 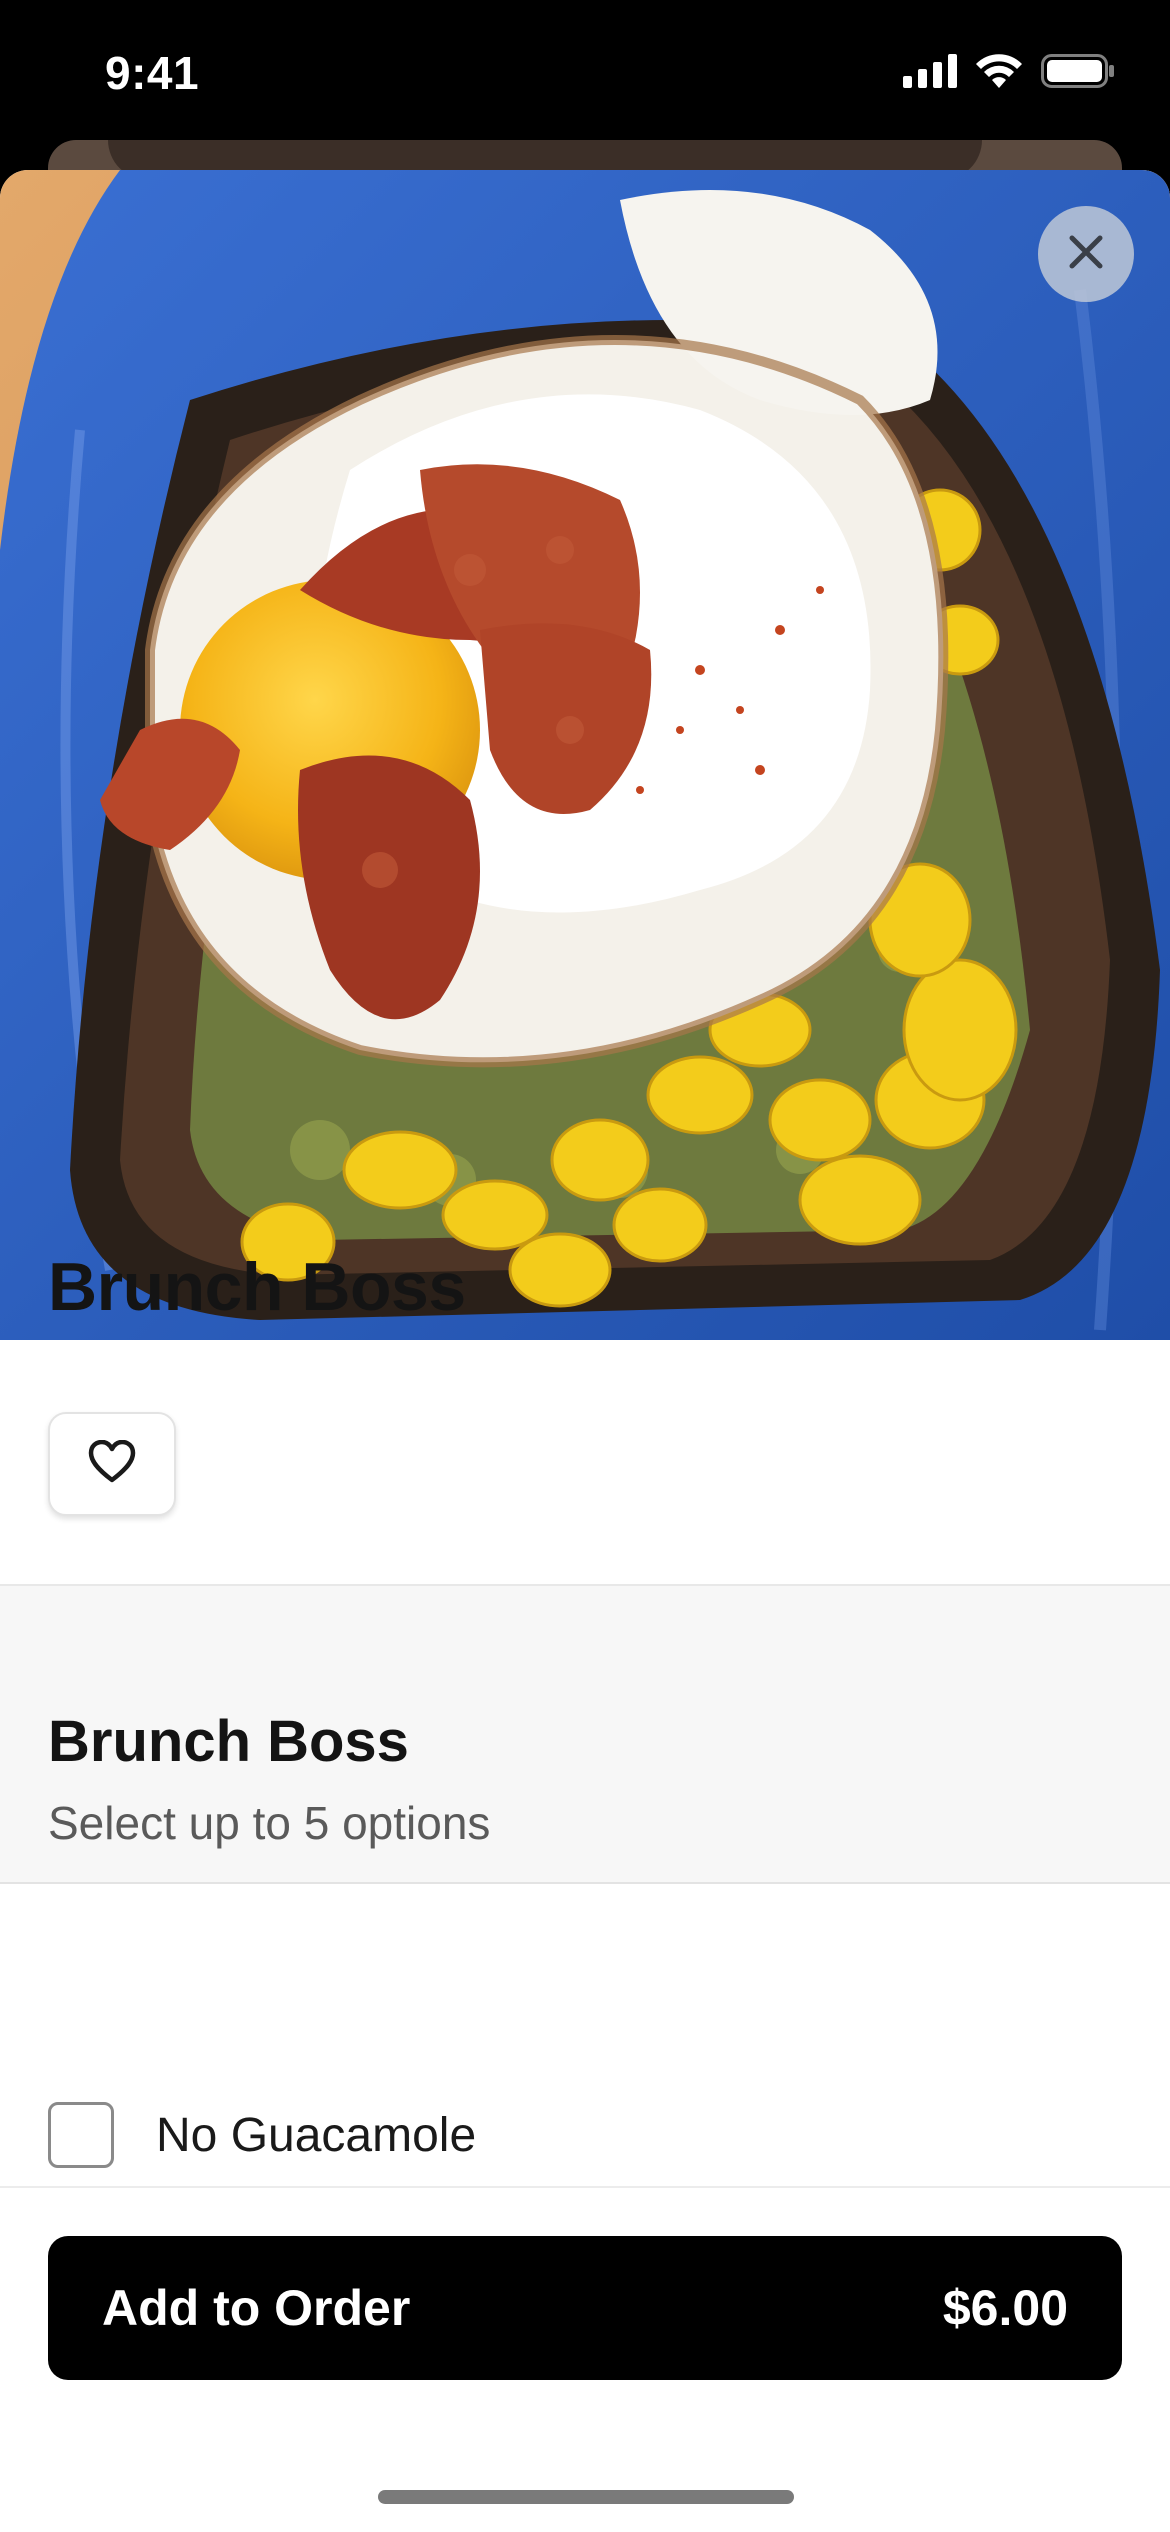 What do you see at coordinates (81, 2135) in the screenshot?
I see `option-checkbox-no-guacamole` at bounding box center [81, 2135].